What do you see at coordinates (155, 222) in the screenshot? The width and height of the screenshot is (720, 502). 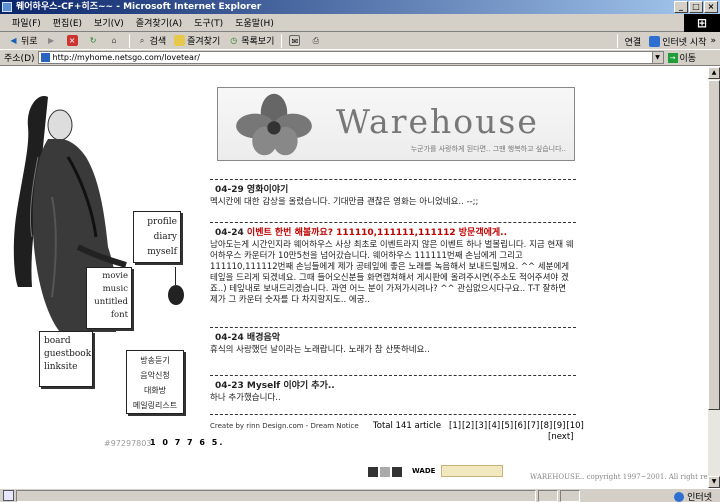 I see `nav-profile-link: profile` at bounding box center [155, 222].